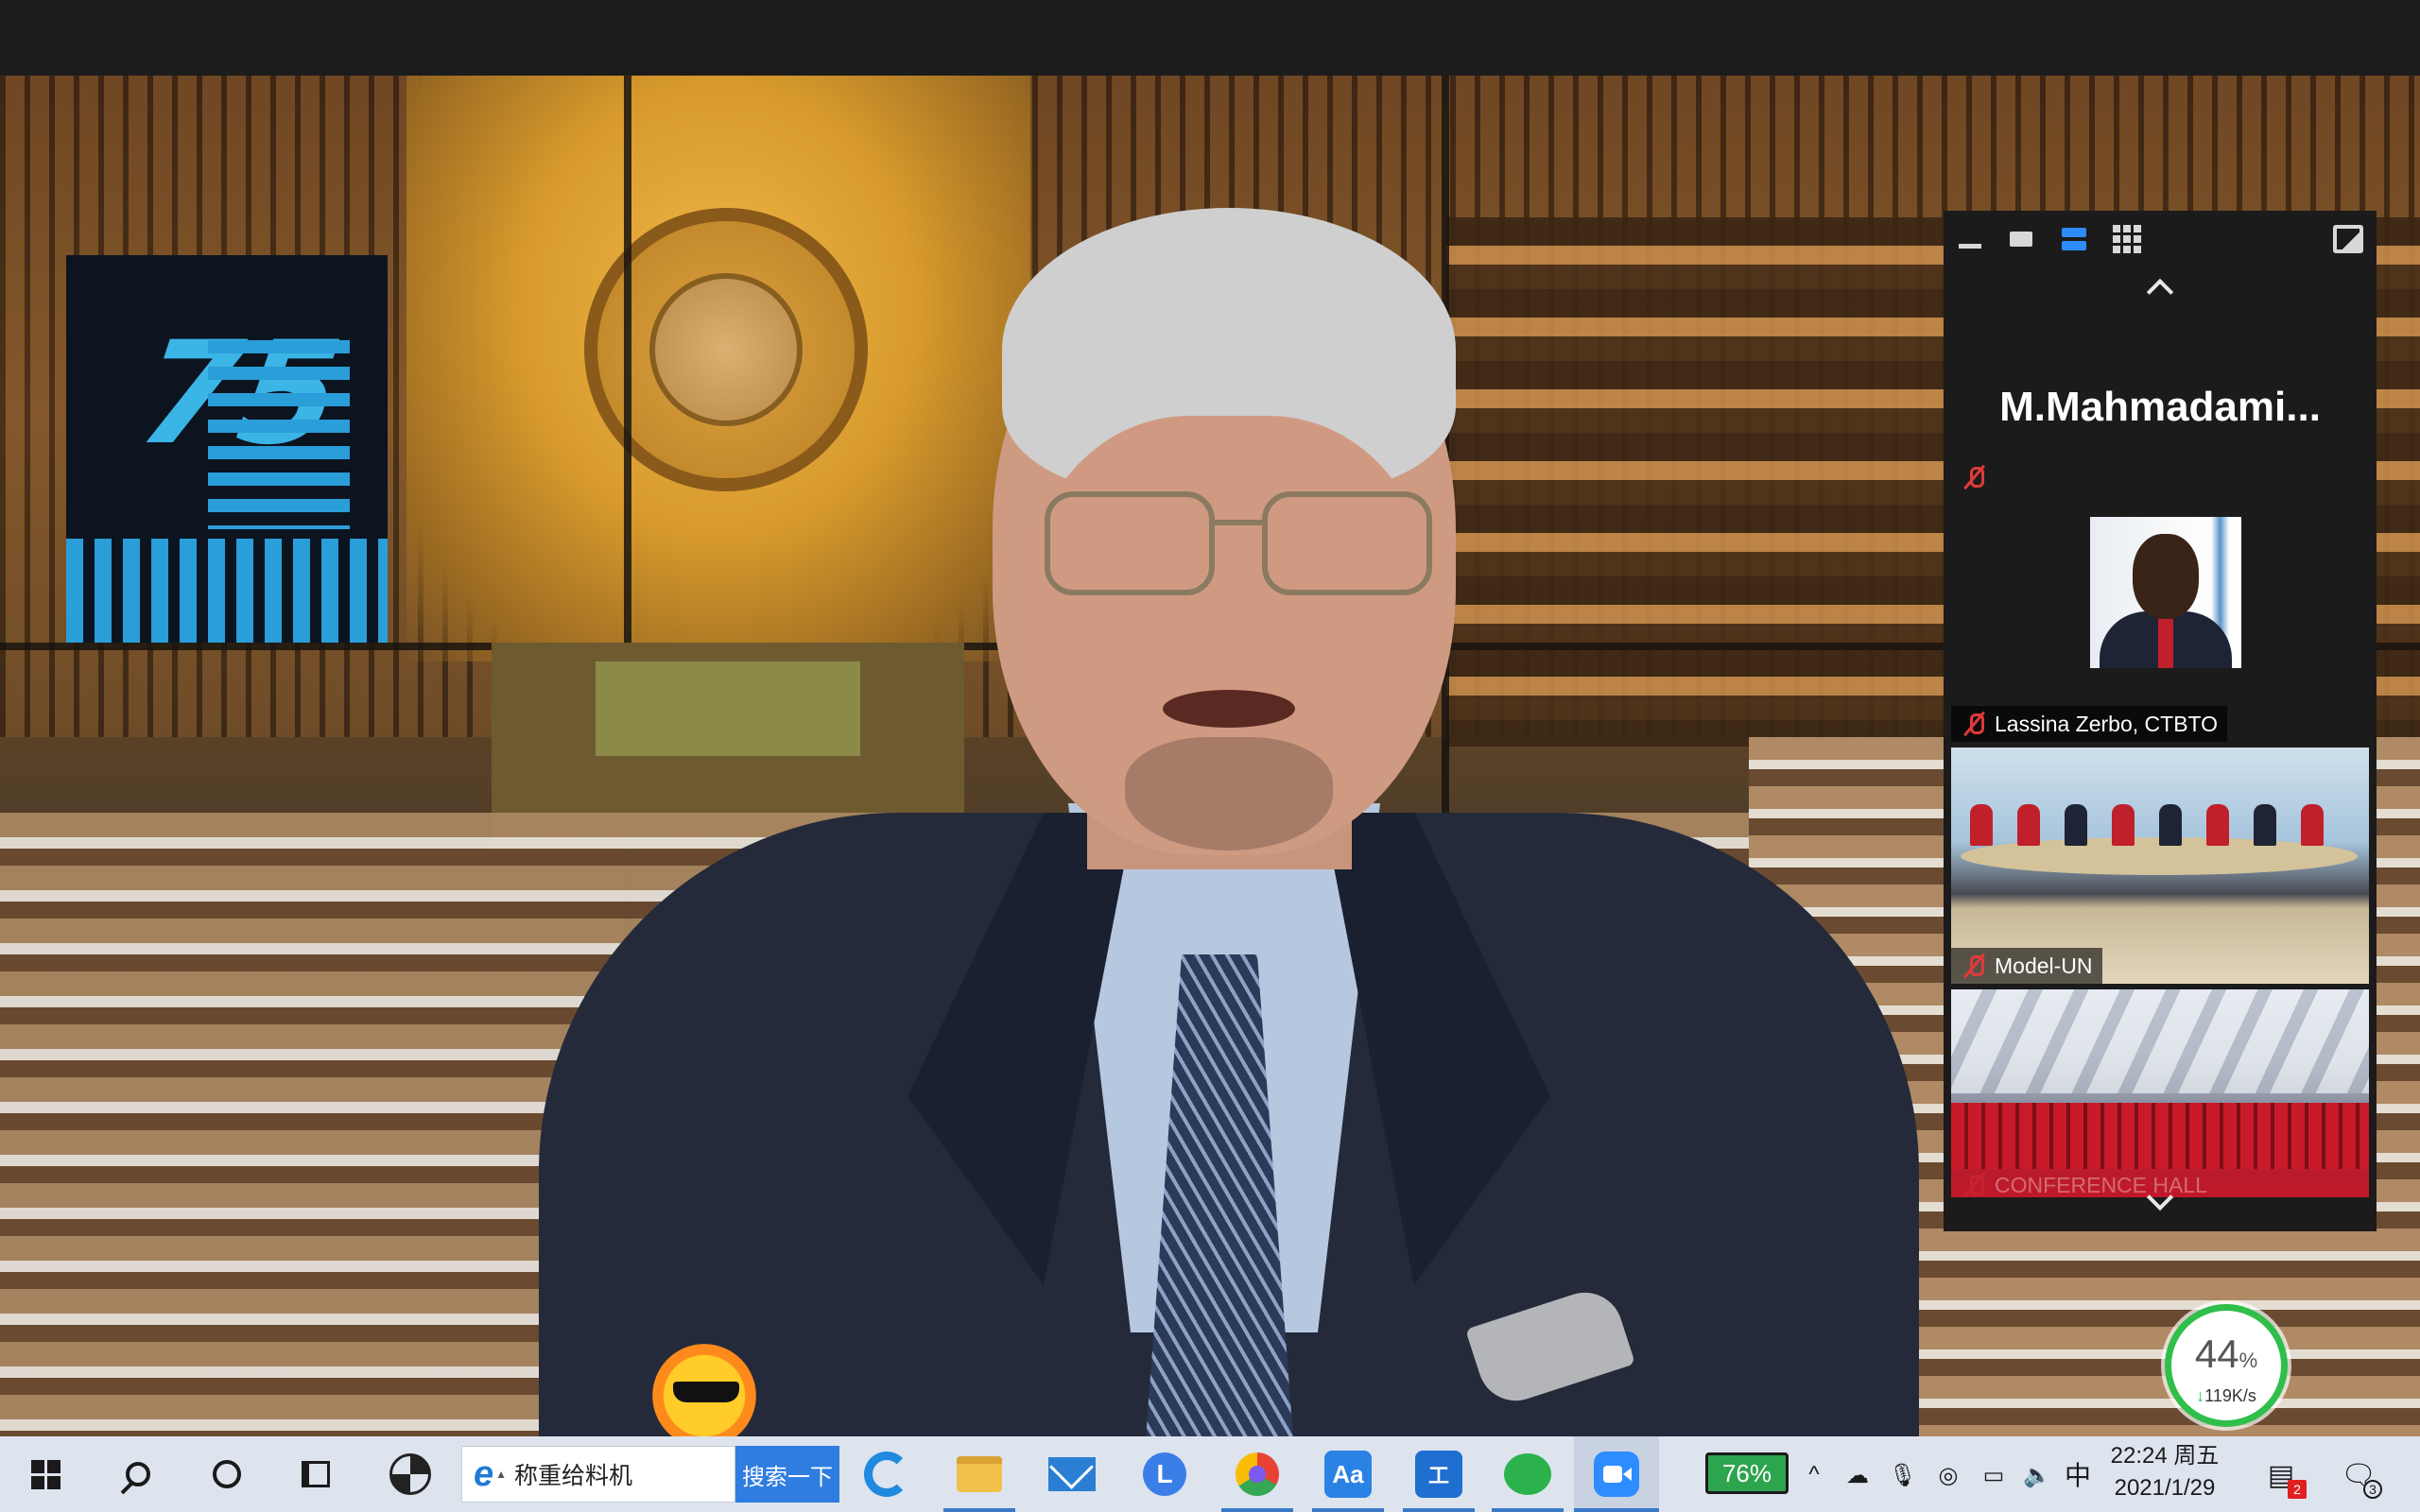 The image size is (2420, 1512). What do you see at coordinates (887, 1474) in the screenshot?
I see `edge-icon` at bounding box center [887, 1474].